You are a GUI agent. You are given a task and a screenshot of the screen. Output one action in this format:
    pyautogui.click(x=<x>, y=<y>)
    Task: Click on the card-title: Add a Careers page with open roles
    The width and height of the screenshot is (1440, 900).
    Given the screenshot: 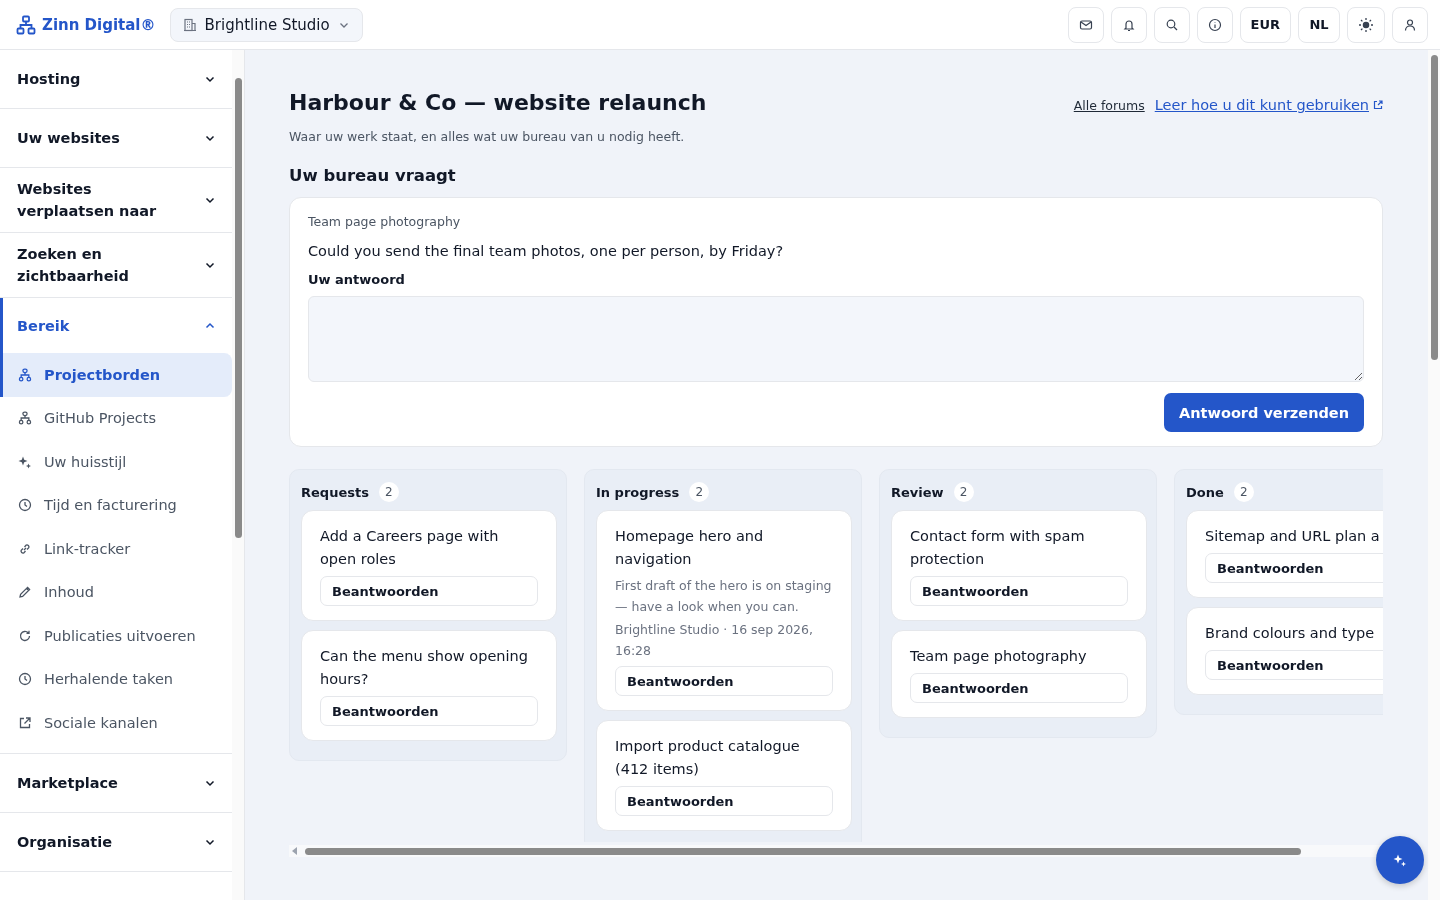 What is the action you would take?
    pyautogui.click(x=410, y=548)
    